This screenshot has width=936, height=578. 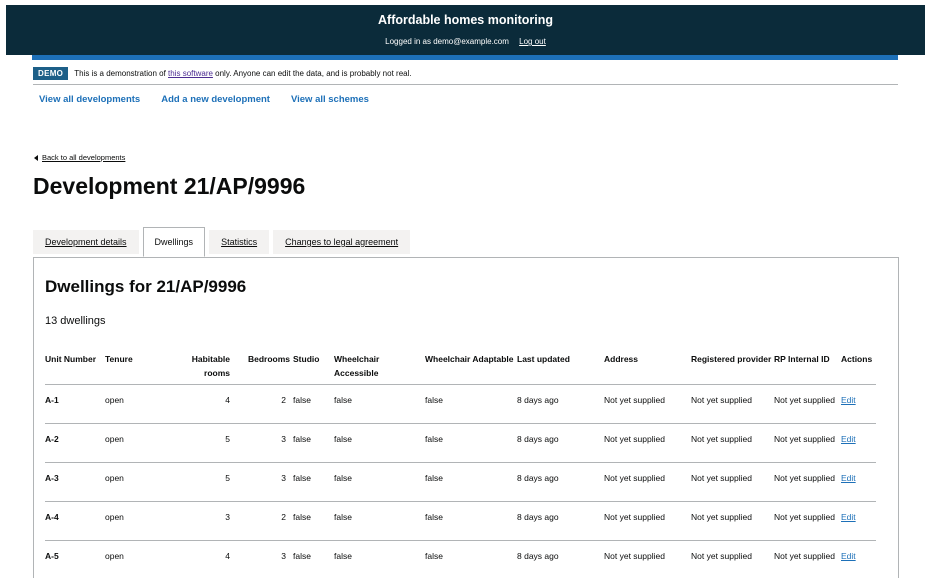 What do you see at coordinates (532, 41) in the screenshot?
I see `logout-link: Log out` at bounding box center [532, 41].